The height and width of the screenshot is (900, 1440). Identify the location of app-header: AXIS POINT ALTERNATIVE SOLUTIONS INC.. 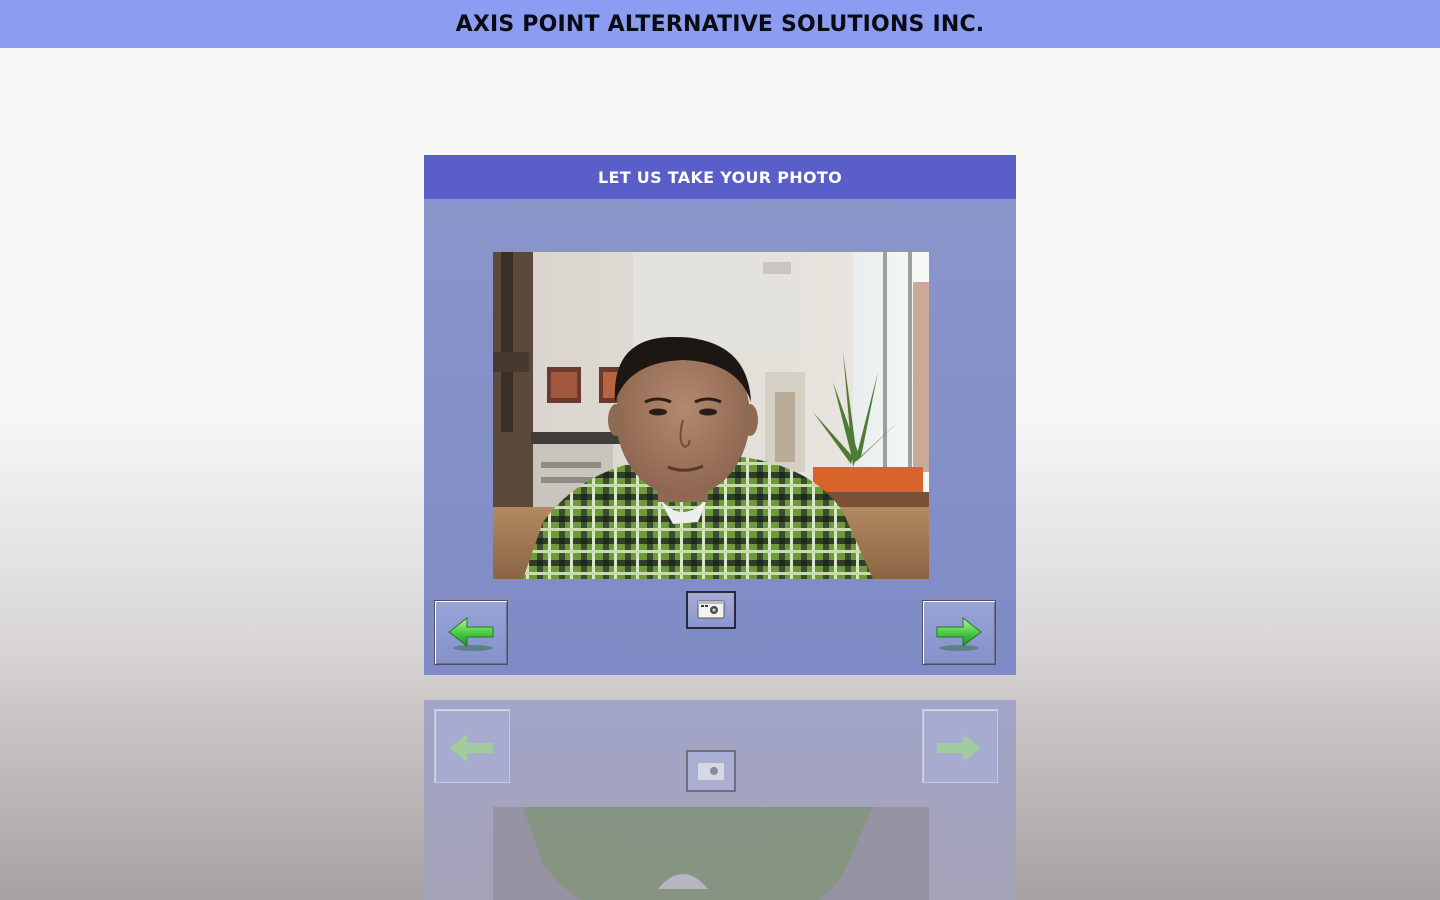
(720, 24).